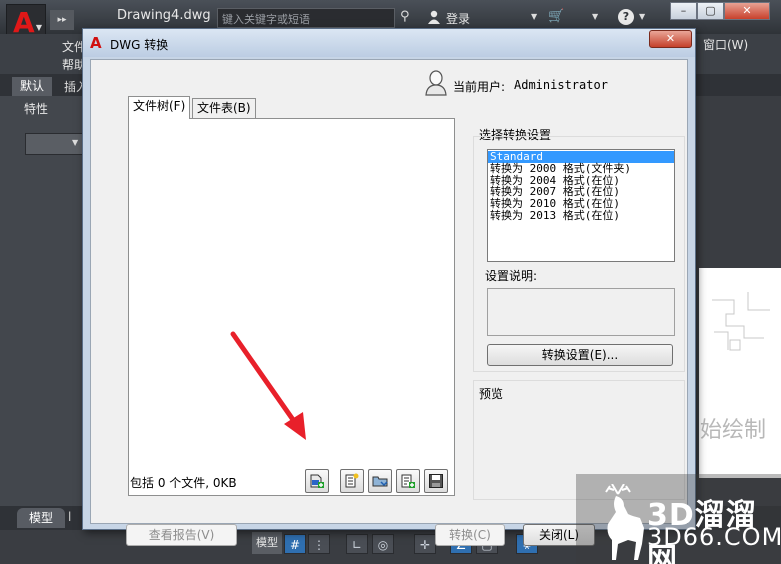 This screenshot has height=564, width=781. What do you see at coordinates (747, 11) in the screenshot?
I see `close-button: ✕` at bounding box center [747, 11].